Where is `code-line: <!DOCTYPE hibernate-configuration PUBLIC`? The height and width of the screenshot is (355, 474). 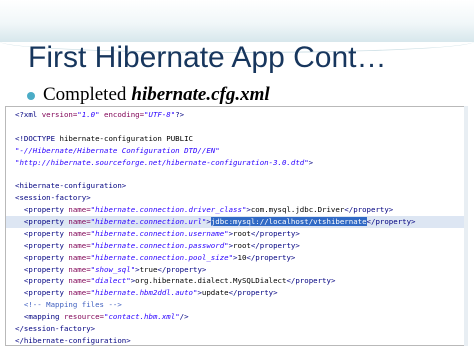 code-line: <!DOCTYPE hibernate-configuration PUBLIC is located at coordinates (241, 139).